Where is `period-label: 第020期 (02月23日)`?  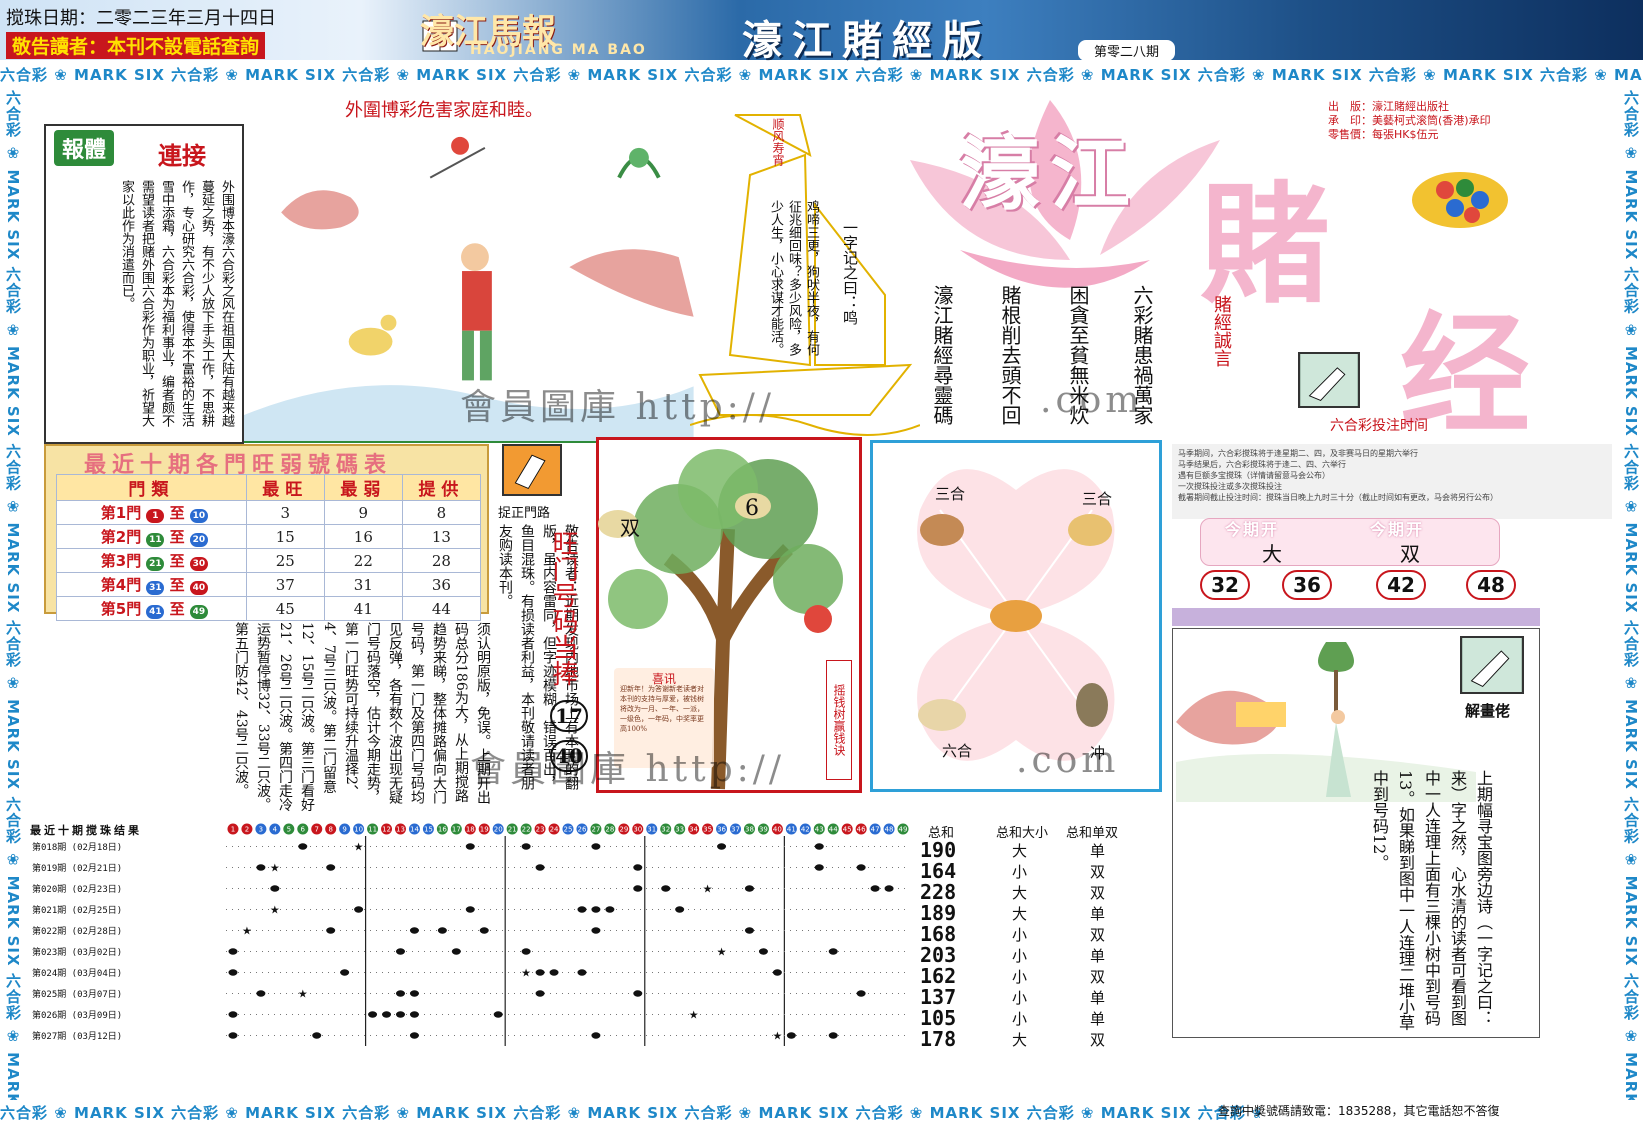
period-label: 第020期 (02月23日) is located at coordinates (77, 889).